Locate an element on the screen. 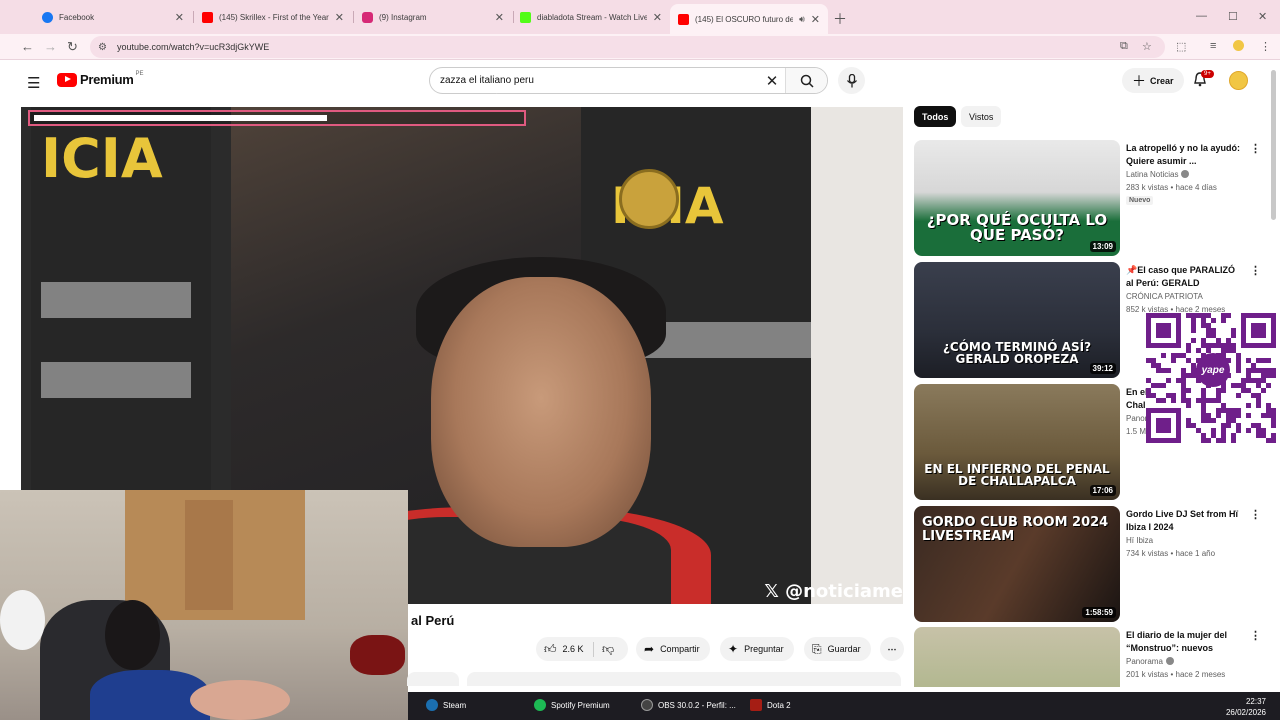  steam-icon is located at coordinates (432, 705).